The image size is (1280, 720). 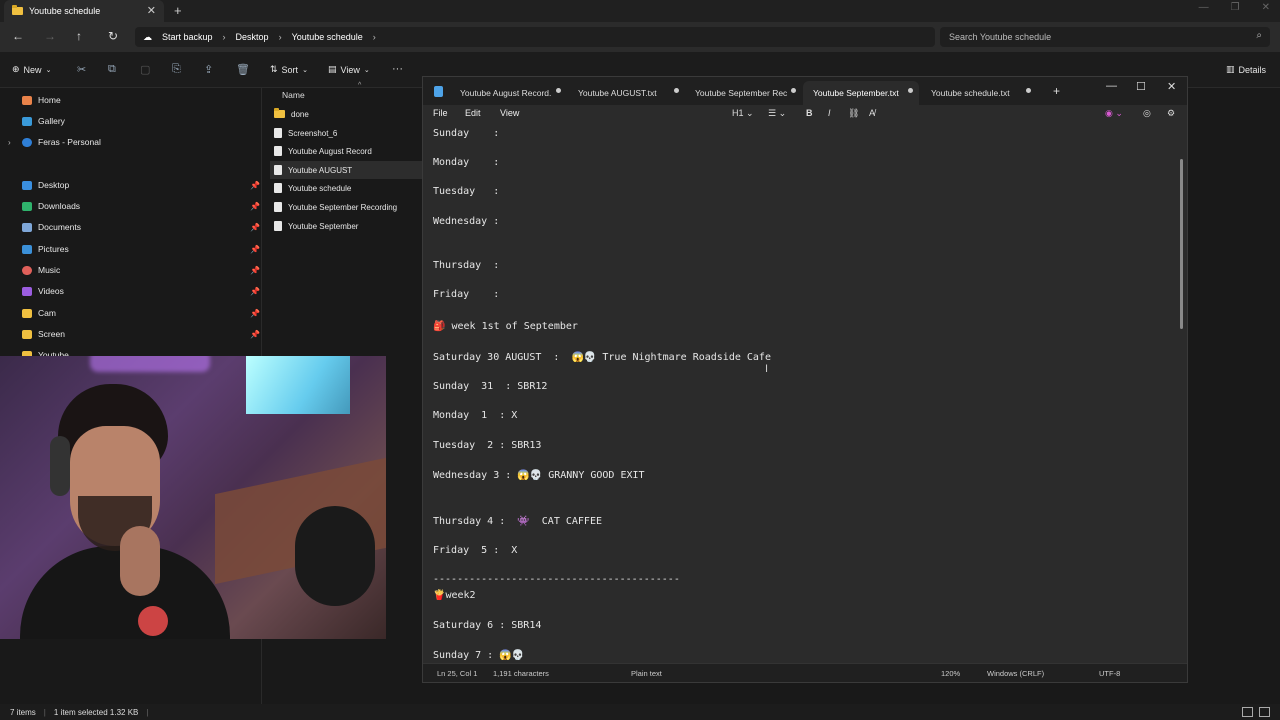 What do you see at coordinates (51, 206) in the screenshot?
I see `nav-downloads: Downloads` at bounding box center [51, 206].